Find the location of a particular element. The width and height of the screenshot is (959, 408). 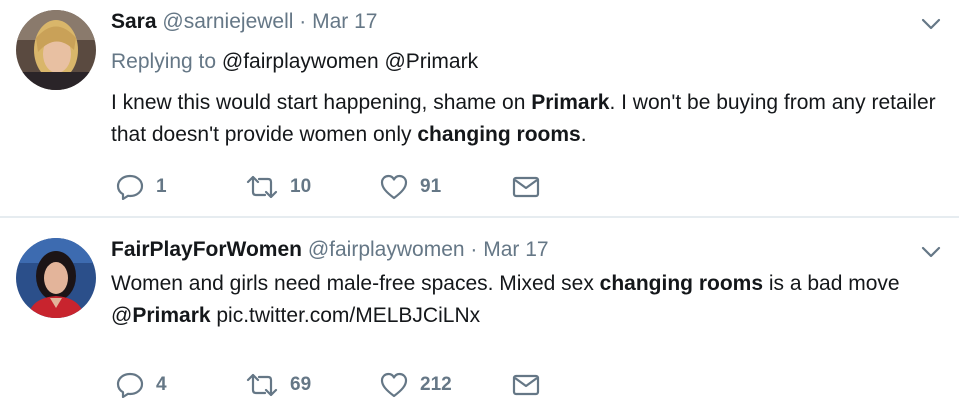

tweet-header: FairPlayForWomen @fairplaywomen · Mar 17 is located at coordinates (330, 250).